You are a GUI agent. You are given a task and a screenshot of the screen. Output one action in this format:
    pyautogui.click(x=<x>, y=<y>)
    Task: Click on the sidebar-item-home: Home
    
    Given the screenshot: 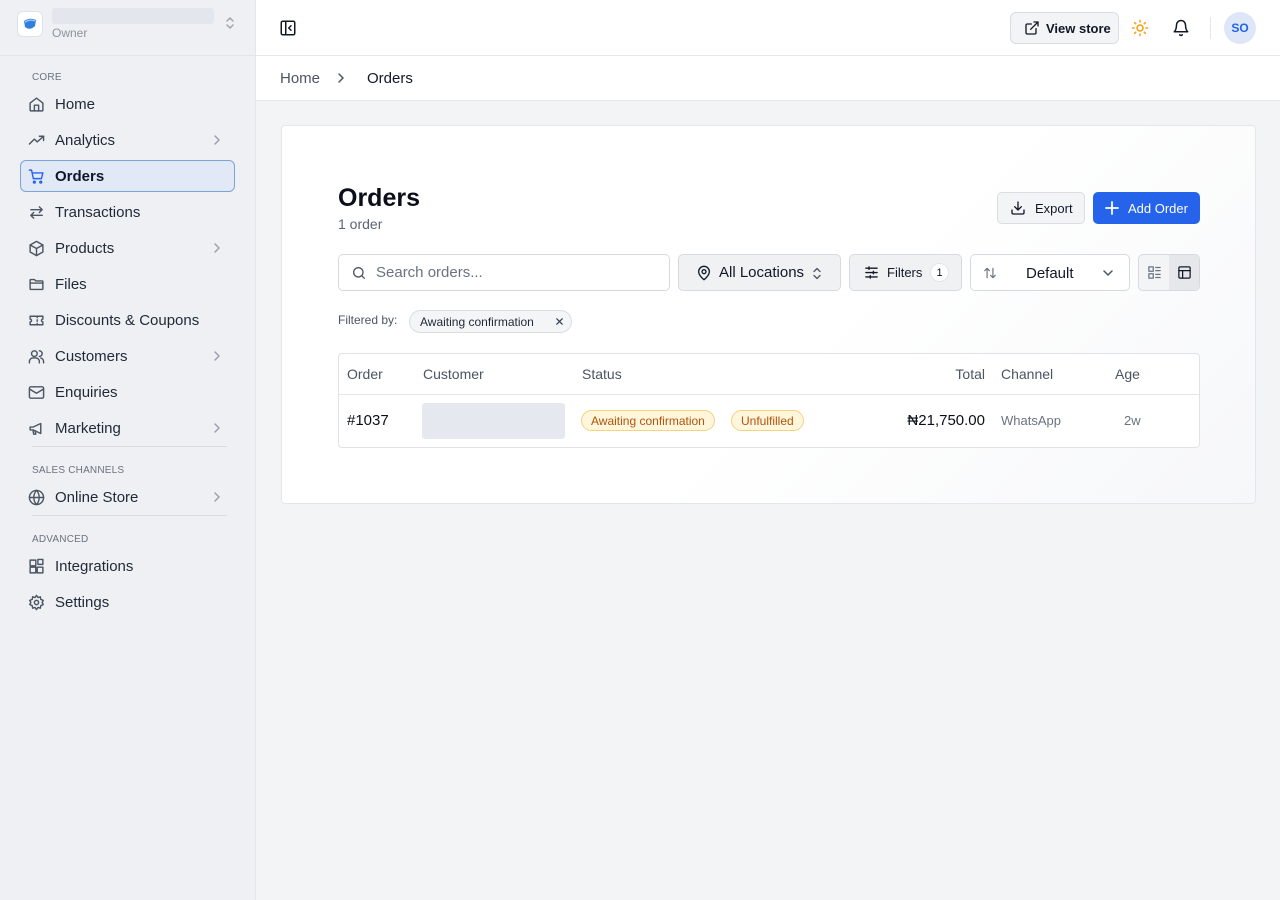 What is the action you would take?
    pyautogui.click(x=127, y=104)
    